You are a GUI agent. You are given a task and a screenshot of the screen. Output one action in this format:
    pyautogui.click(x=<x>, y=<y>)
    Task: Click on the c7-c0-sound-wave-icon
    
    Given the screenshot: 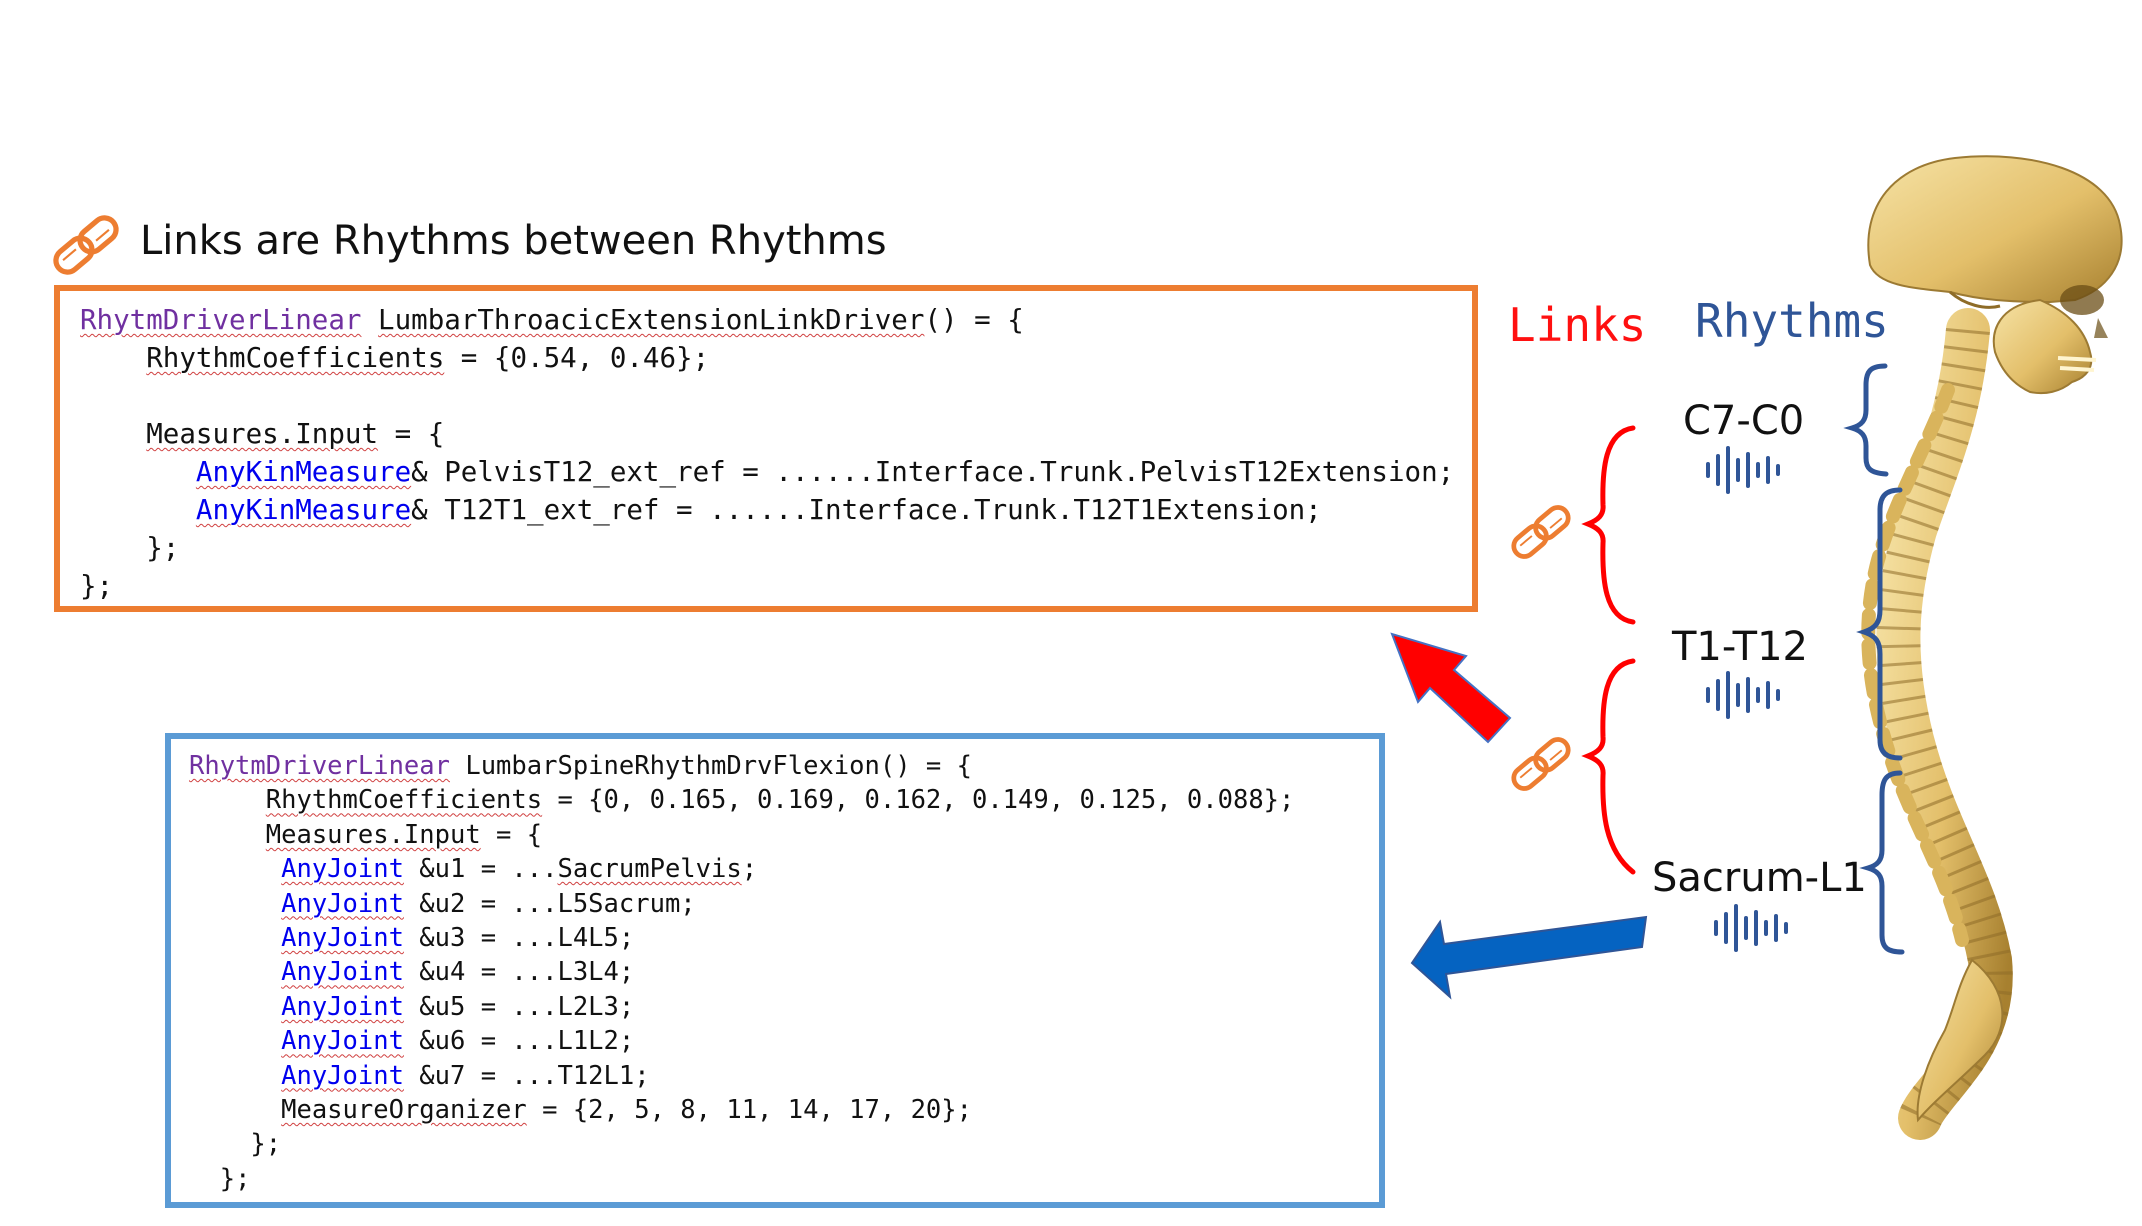 What is the action you would take?
    pyautogui.click(x=1743, y=470)
    